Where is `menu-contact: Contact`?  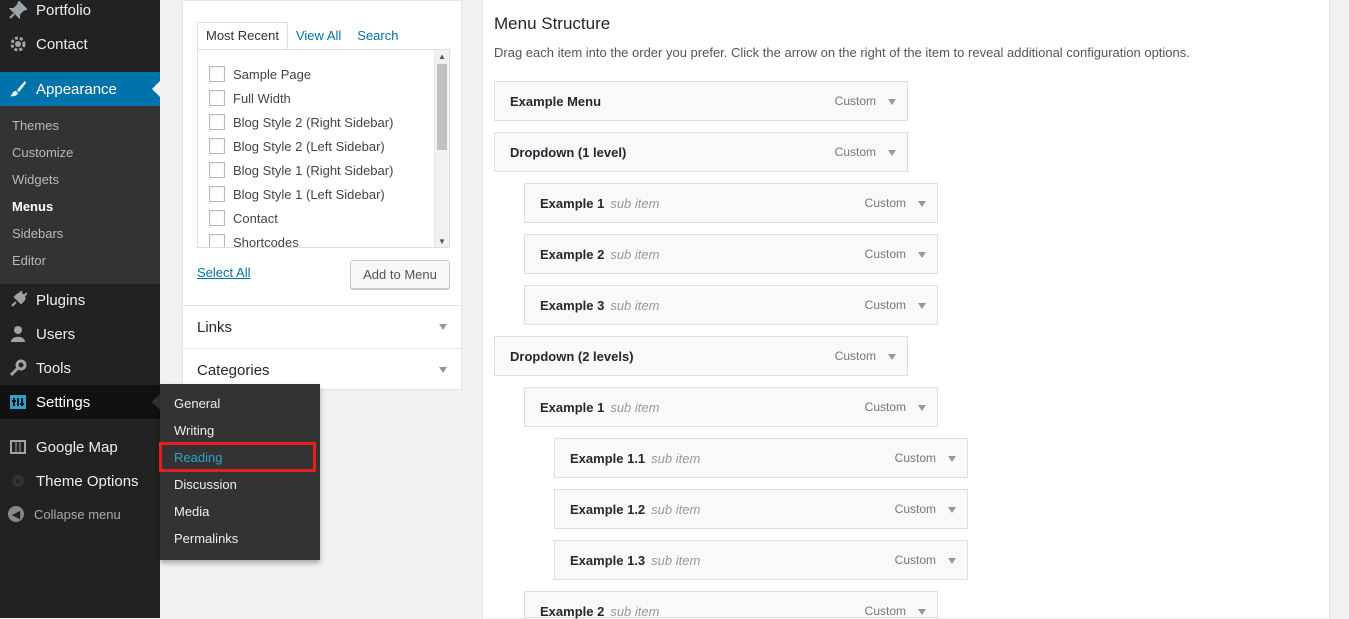 menu-contact: Contact is located at coordinates (80, 44).